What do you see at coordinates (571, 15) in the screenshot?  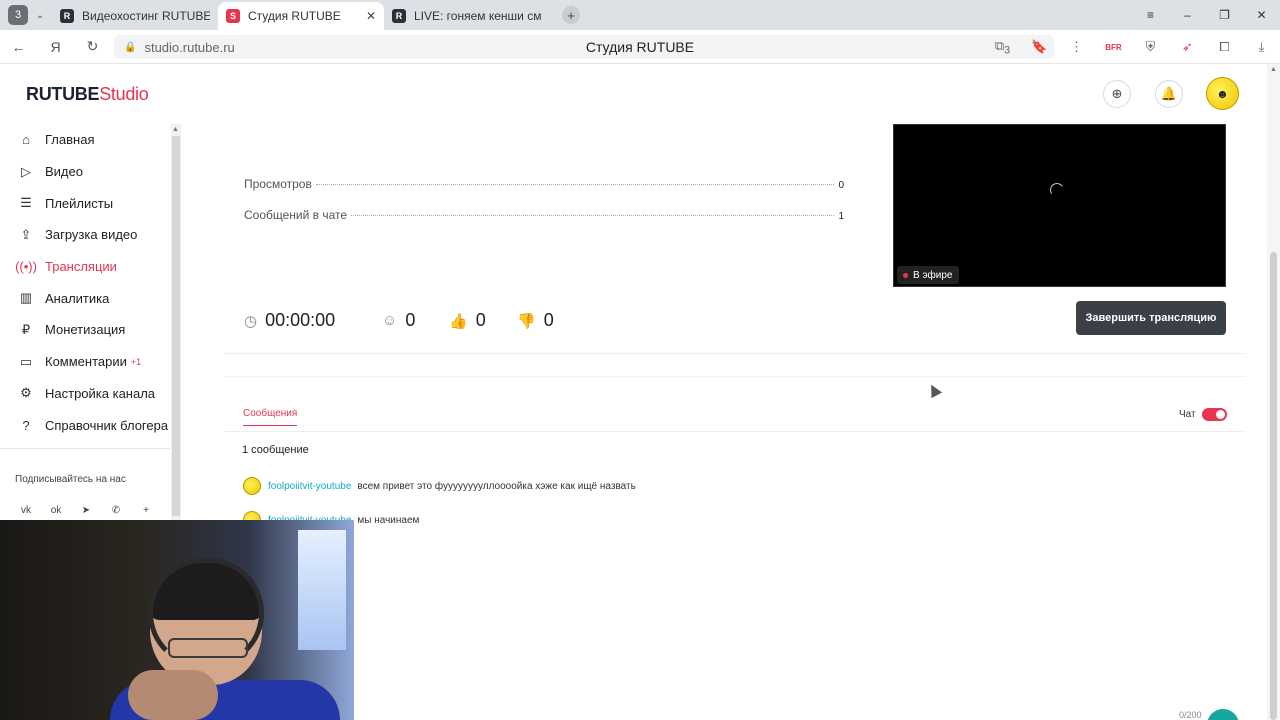 I see `new-tab-plus-icon: +` at bounding box center [571, 15].